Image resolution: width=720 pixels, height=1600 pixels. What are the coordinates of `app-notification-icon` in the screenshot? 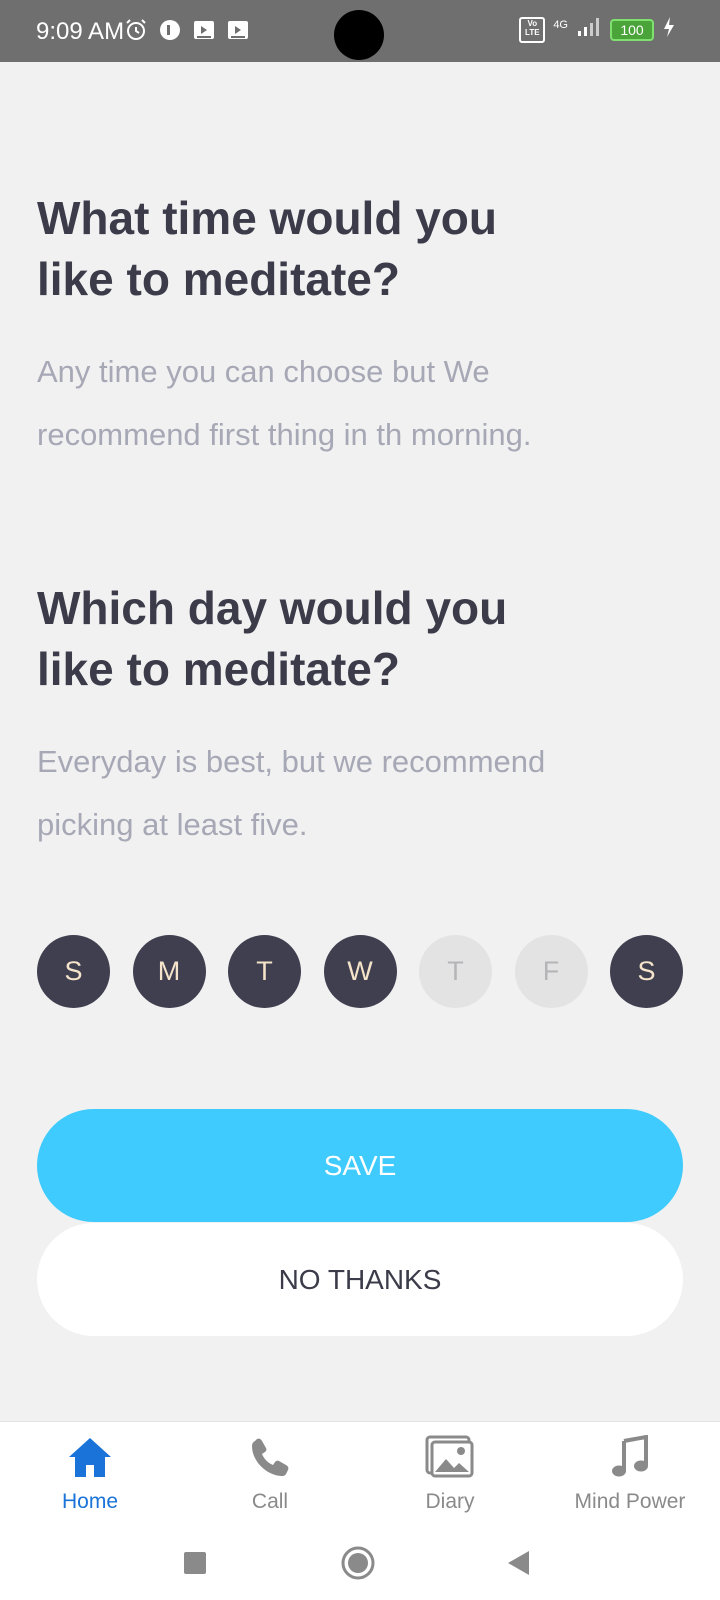 It's located at (170, 30).